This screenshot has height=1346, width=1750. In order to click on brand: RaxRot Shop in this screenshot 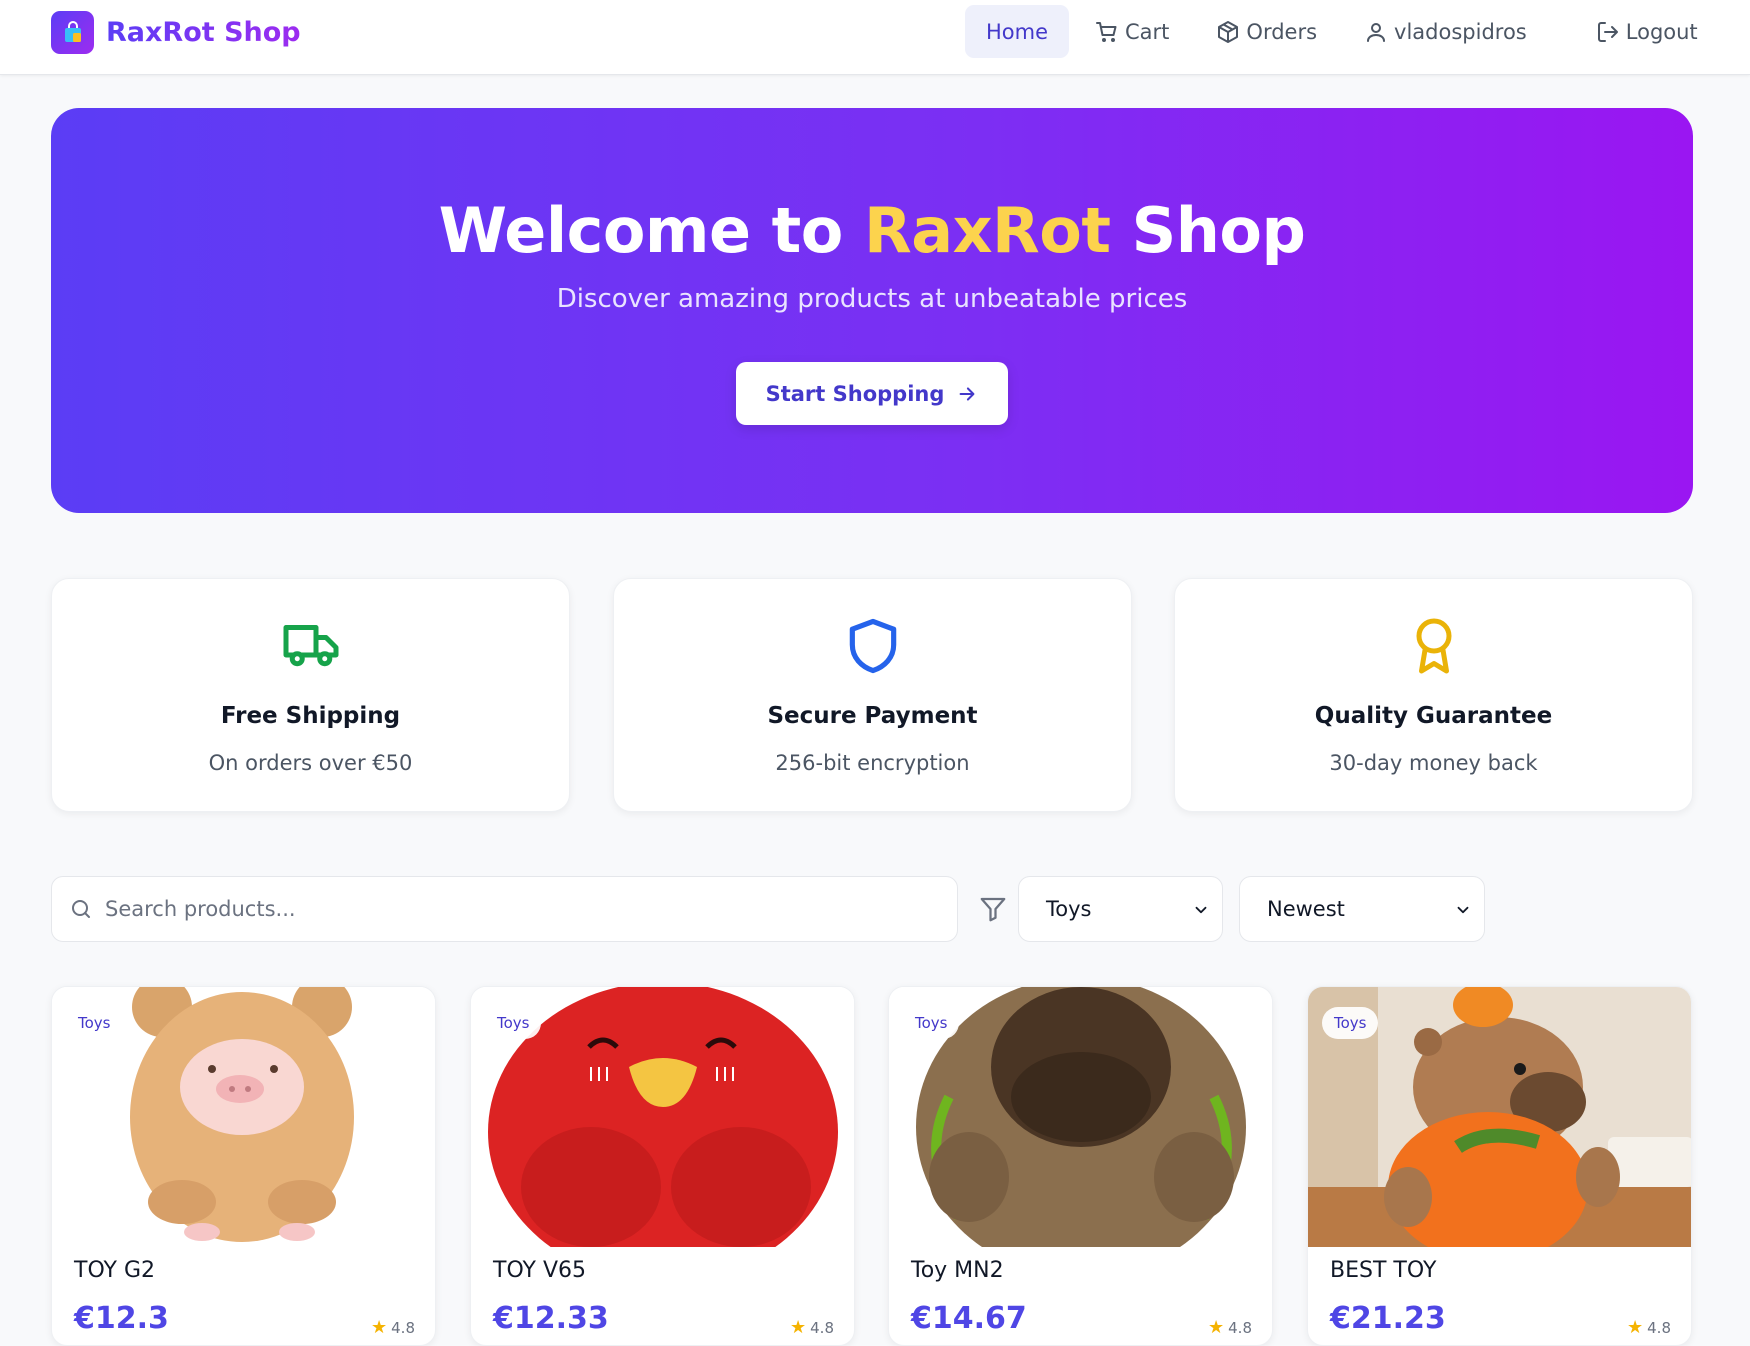, I will do `click(176, 32)`.